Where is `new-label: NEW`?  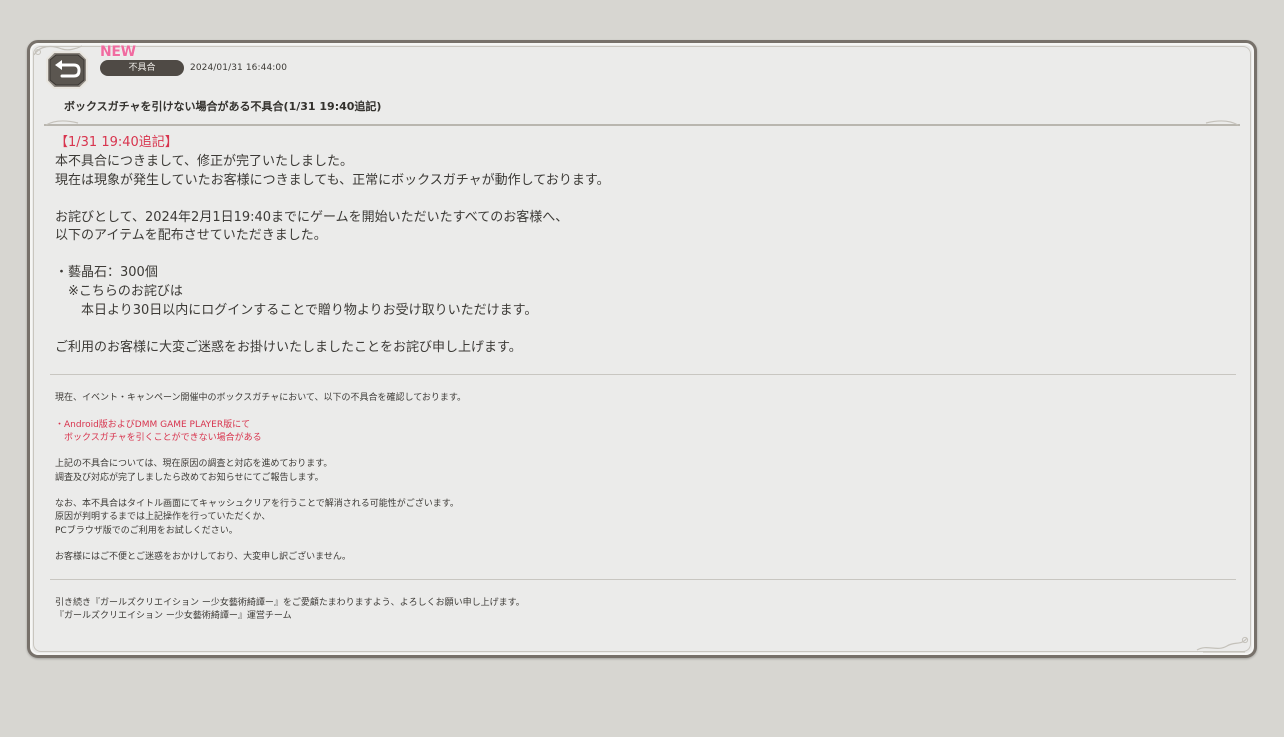
new-label: NEW is located at coordinates (118, 52).